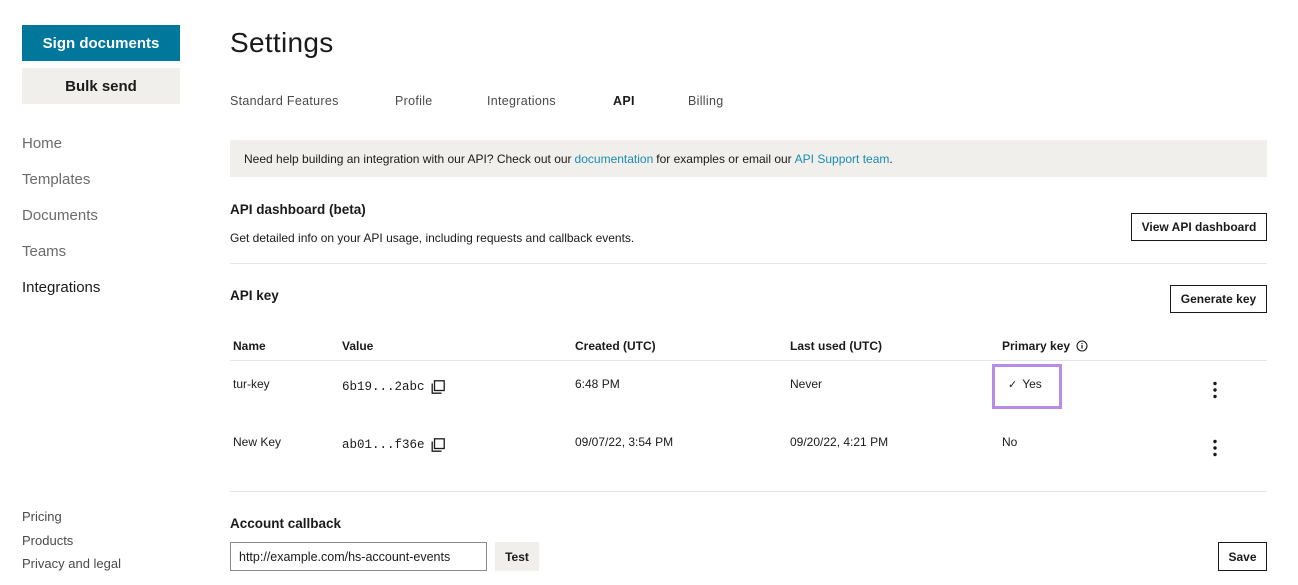  Describe the element at coordinates (1199, 227) in the screenshot. I see `view-api-dashboard-button: View API dashboard` at that location.